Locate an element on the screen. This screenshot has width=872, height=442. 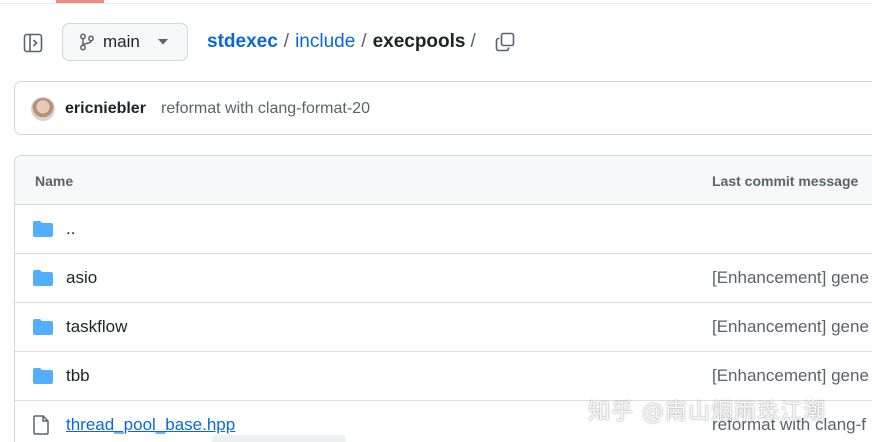
avatar is located at coordinates (43, 109).